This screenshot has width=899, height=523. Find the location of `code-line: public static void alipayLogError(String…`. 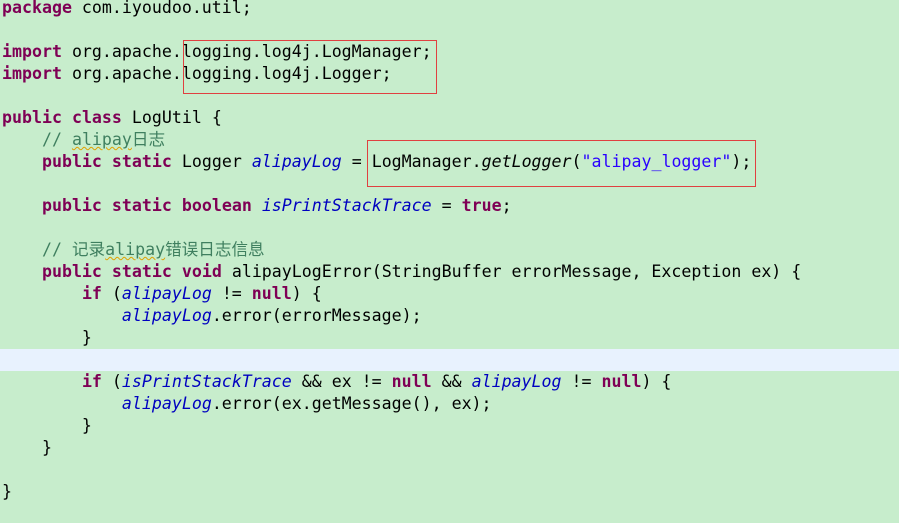

code-line: public static void alipayLogError(String… is located at coordinates (449, 272).